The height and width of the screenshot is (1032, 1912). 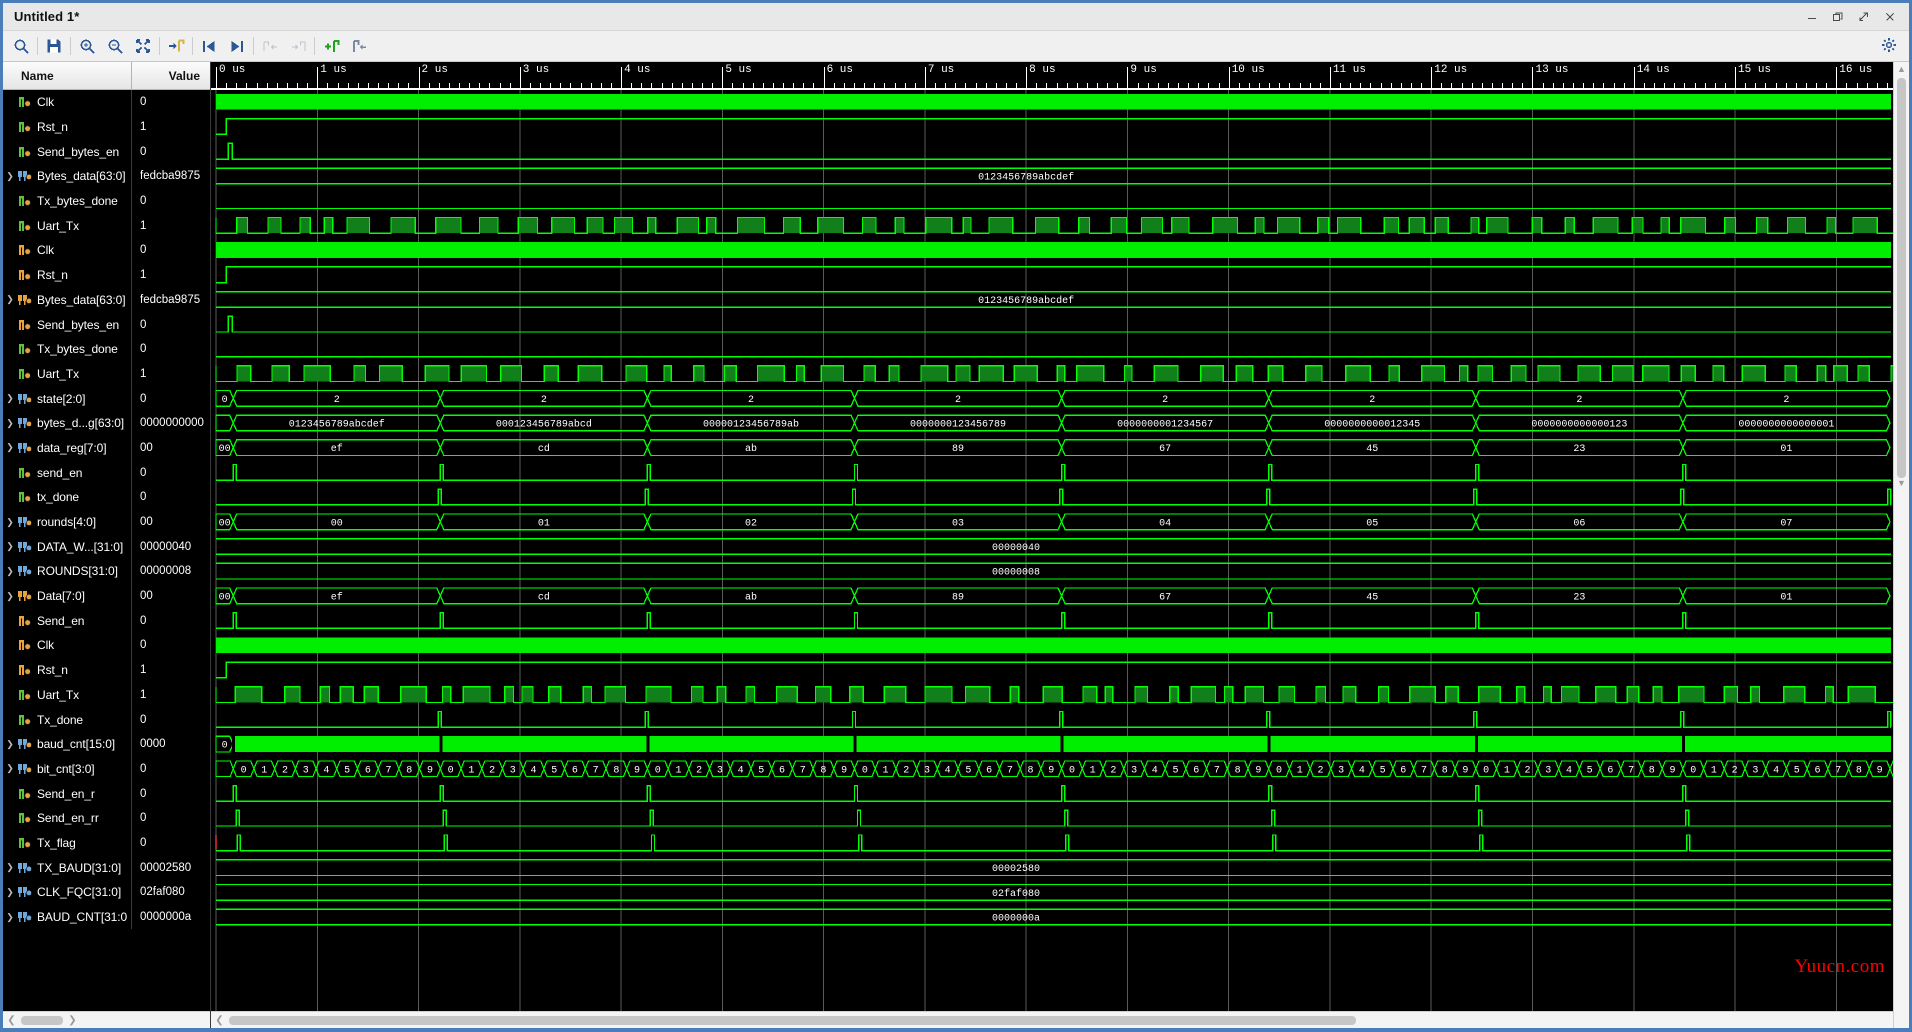 What do you see at coordinates (106, 547) in the screenshot?
I see `signal-row: ❯ DATA_W...[31:0] 00000040` at bounding box center [106, 547].